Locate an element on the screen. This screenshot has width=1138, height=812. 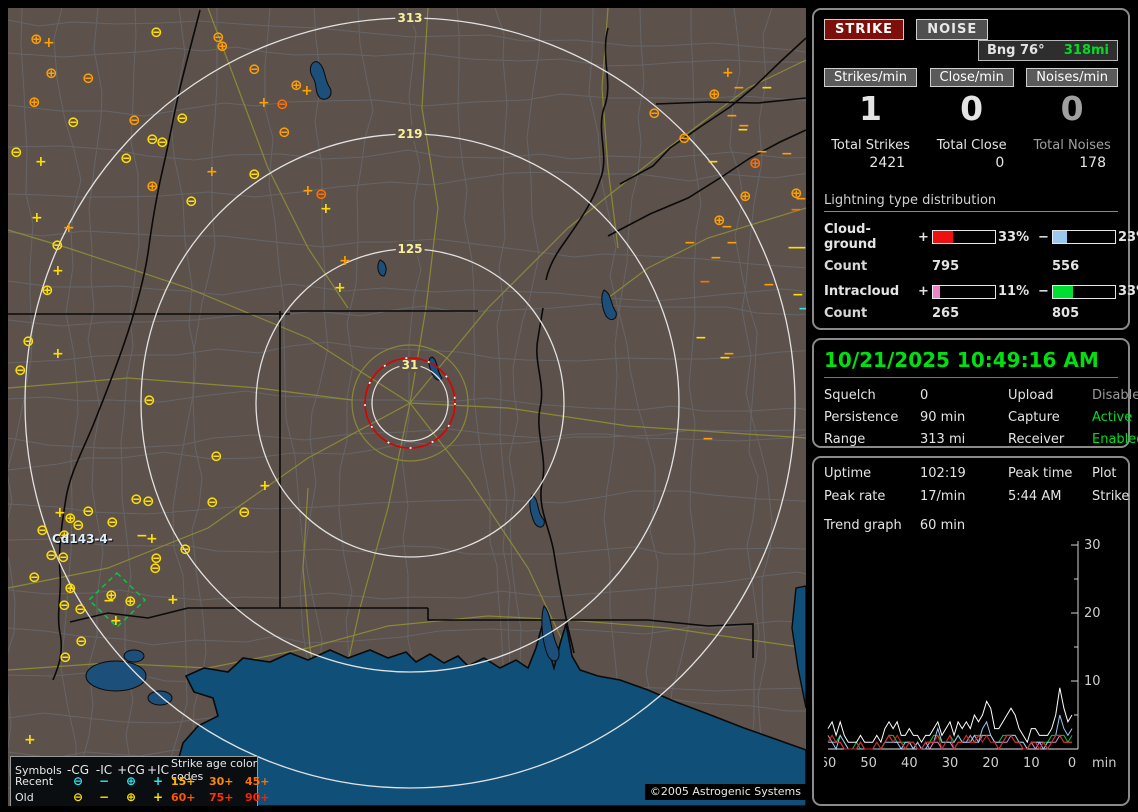
total-close-value: 0 is located at coordinates (1000, 163).